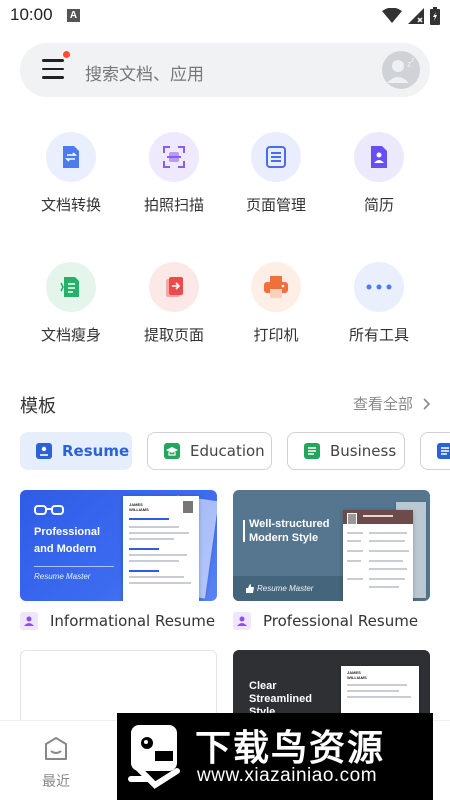 The image size is (450, 800). Describe the element at coordinates (378, 335) in the screenshot. I see `tool-label: 所有工具` at that location.